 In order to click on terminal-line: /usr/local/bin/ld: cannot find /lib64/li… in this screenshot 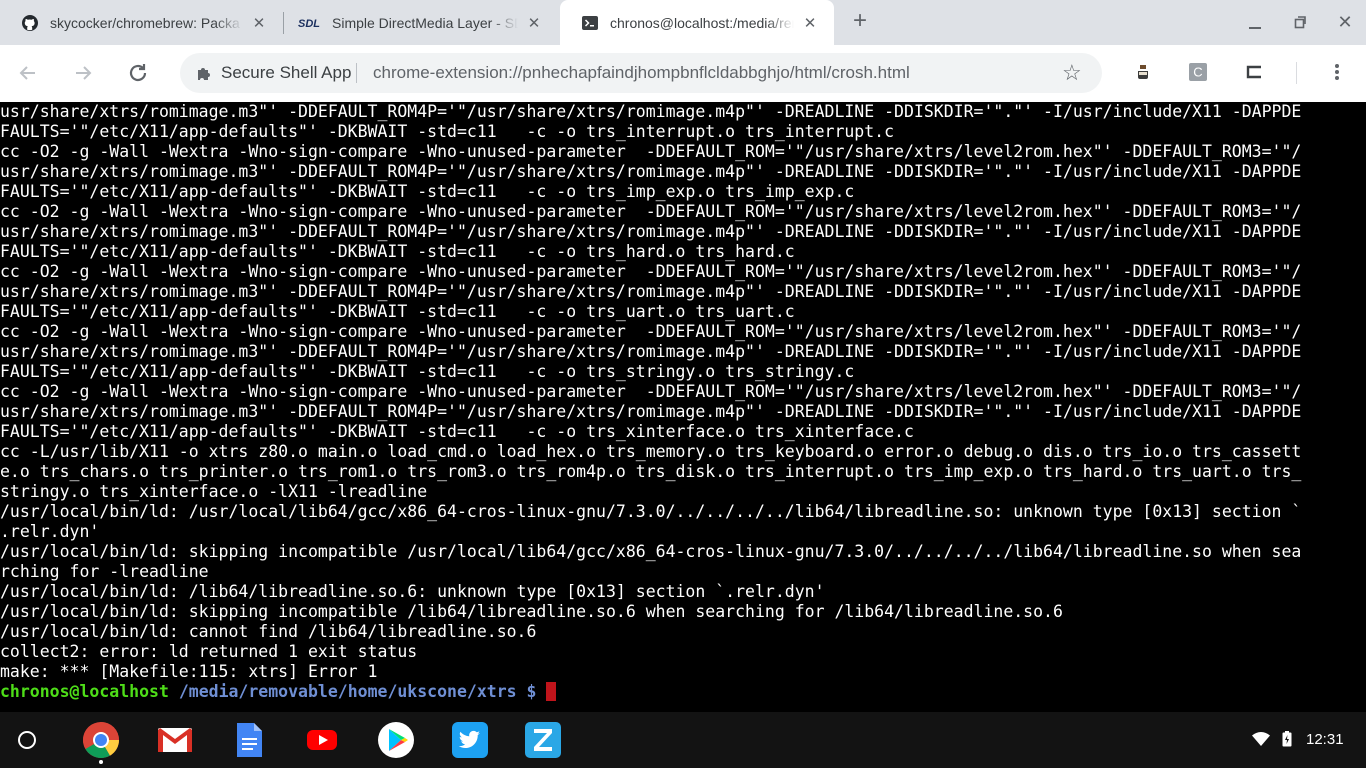, I will do `click(268, 631)`.